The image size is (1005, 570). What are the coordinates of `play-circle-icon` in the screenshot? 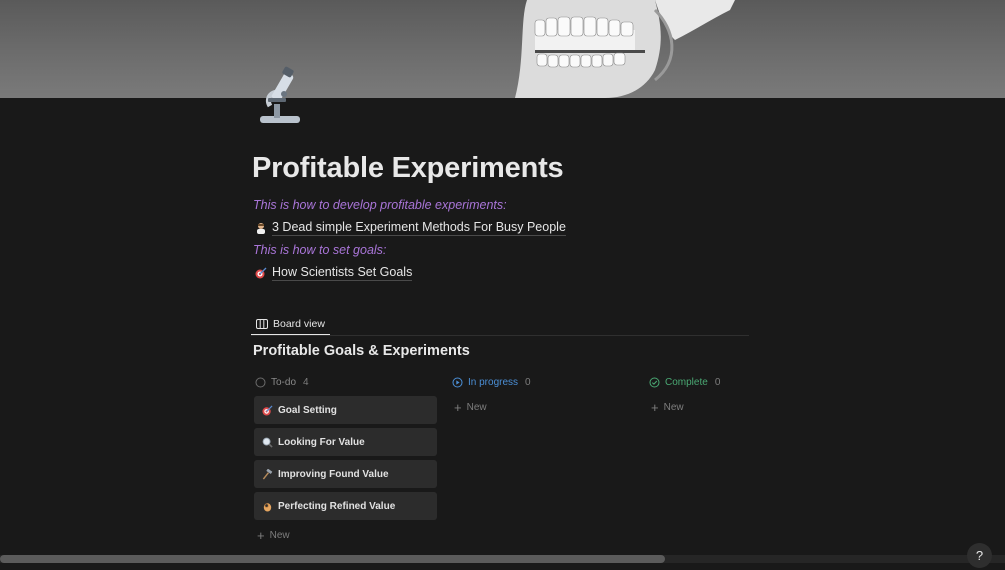 It's located at (457, 382).